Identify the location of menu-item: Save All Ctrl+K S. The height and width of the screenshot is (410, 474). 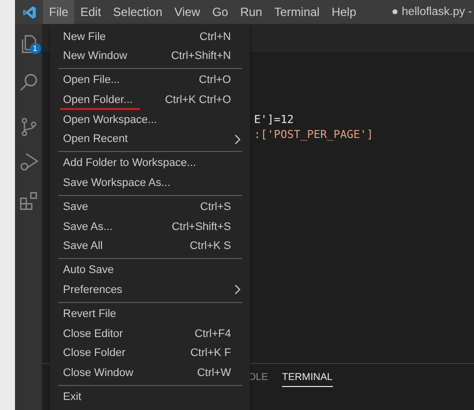
(150, 246).